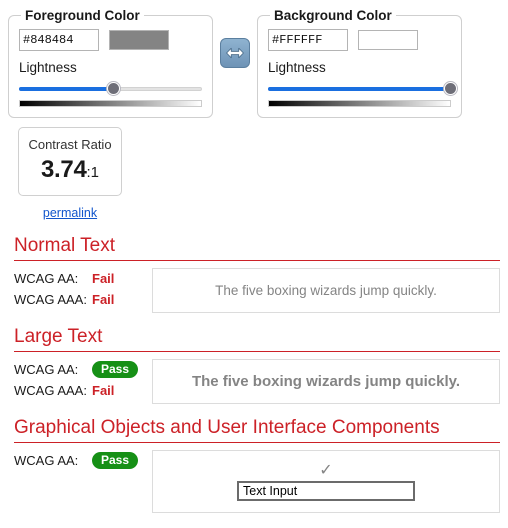 This screenshot has height=528, width=508. I want to click on foreground-color-swatch, so click(139, 40).